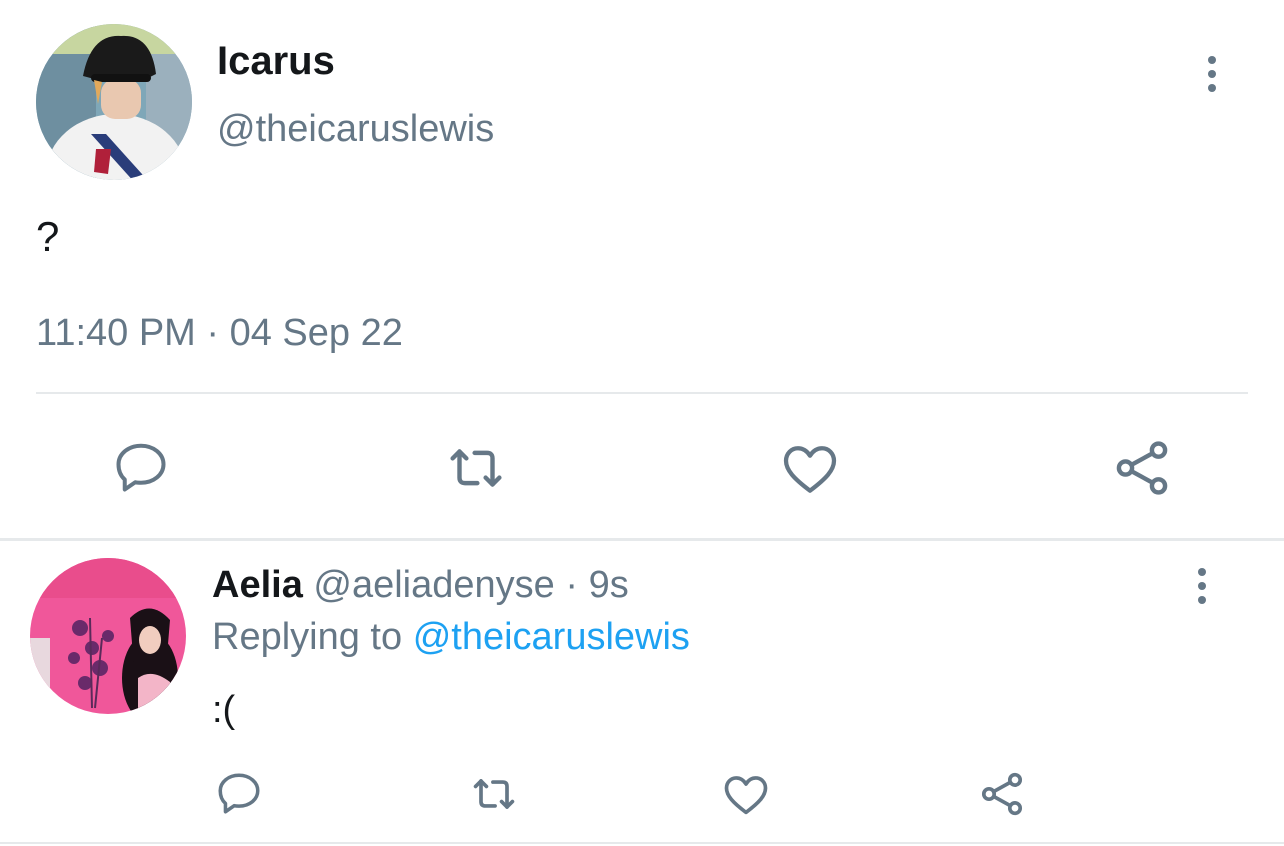 This screenshot has width=1284, height=846. I want to click on reply-text: :(, so click(224, 710).